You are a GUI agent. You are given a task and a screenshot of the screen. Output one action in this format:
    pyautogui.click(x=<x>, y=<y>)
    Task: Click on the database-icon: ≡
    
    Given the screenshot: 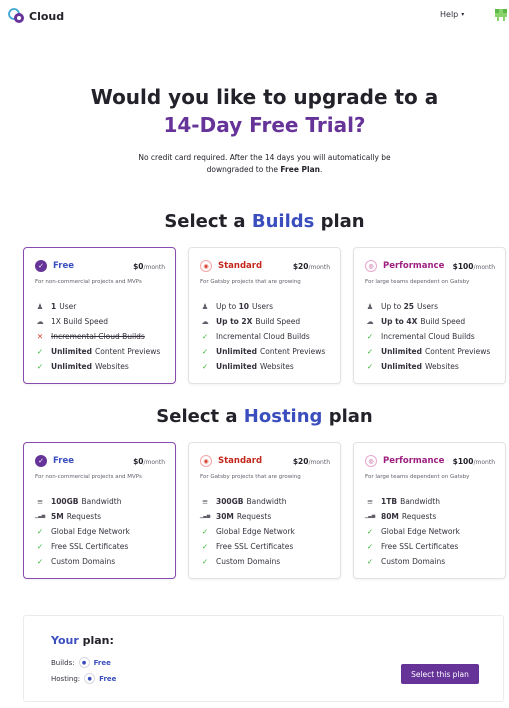 What is the action you would take?
    pyautogui.click(x=205, y=501)
    